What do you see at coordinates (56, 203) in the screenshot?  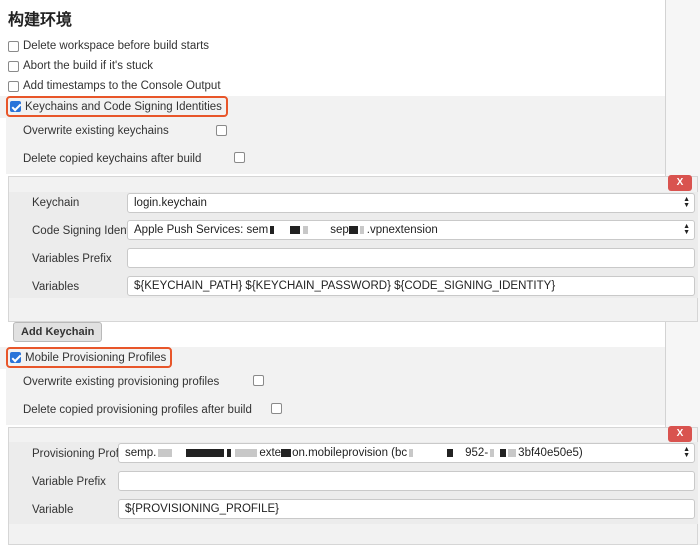 I see `keychain-label: Keychain` at bounding box center [56, 203].